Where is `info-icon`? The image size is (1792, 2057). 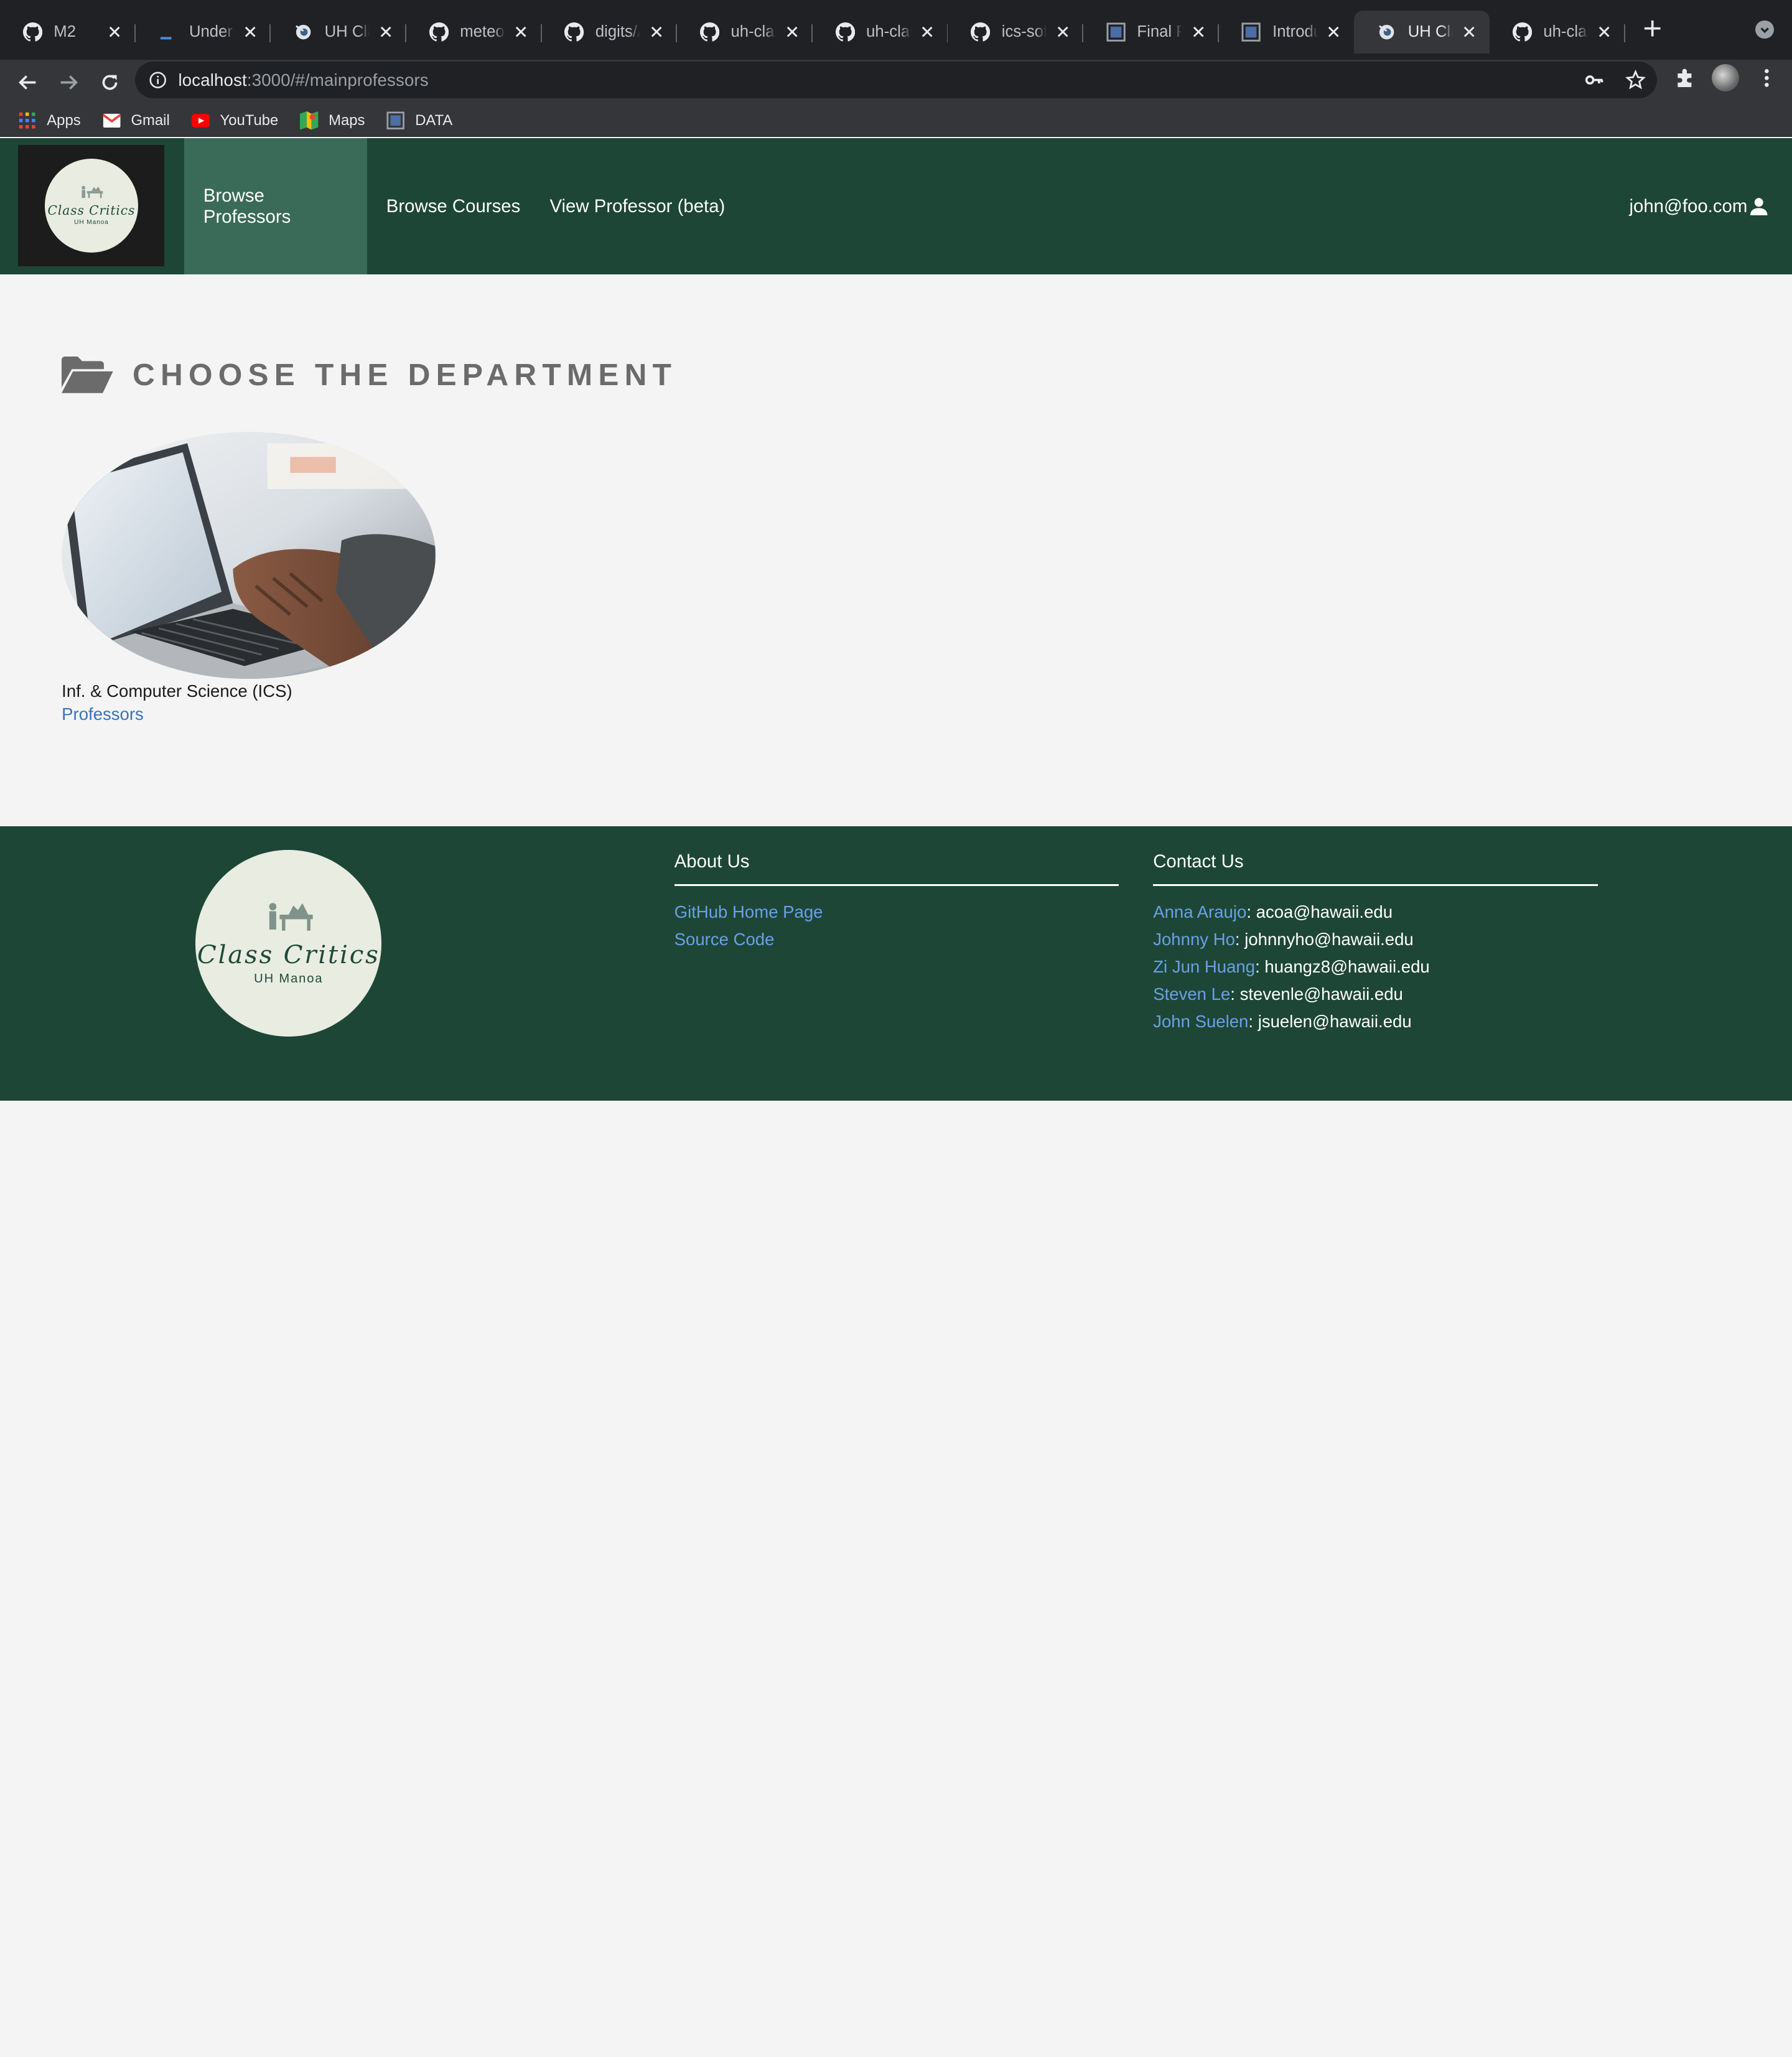
info-icon is located at coordinates (158, 80).